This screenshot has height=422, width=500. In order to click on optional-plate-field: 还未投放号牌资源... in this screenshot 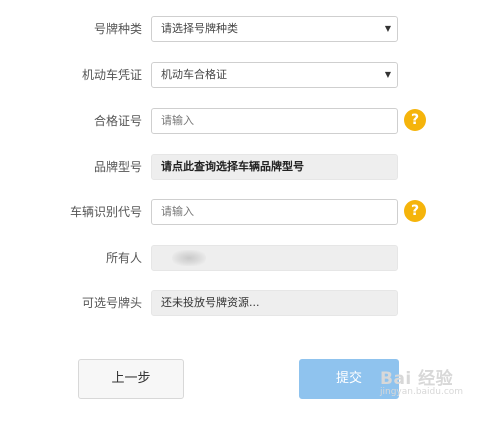, I will do `click(274, 303)`.